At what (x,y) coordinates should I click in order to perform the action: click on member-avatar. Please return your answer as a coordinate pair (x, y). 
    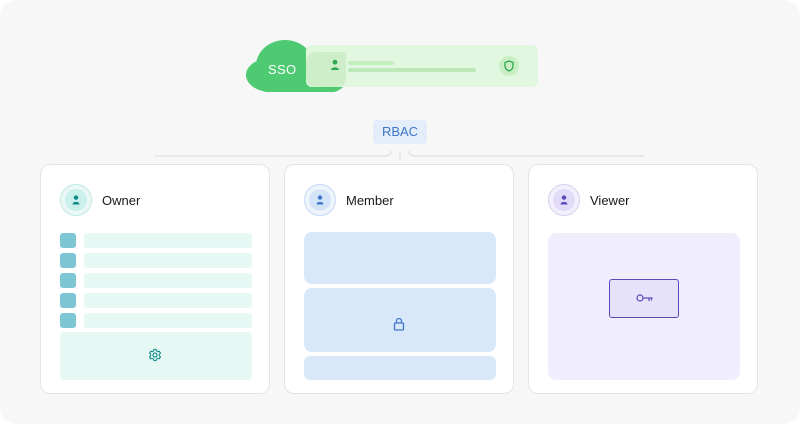
    Looking at the image, I should click on (320, 200).